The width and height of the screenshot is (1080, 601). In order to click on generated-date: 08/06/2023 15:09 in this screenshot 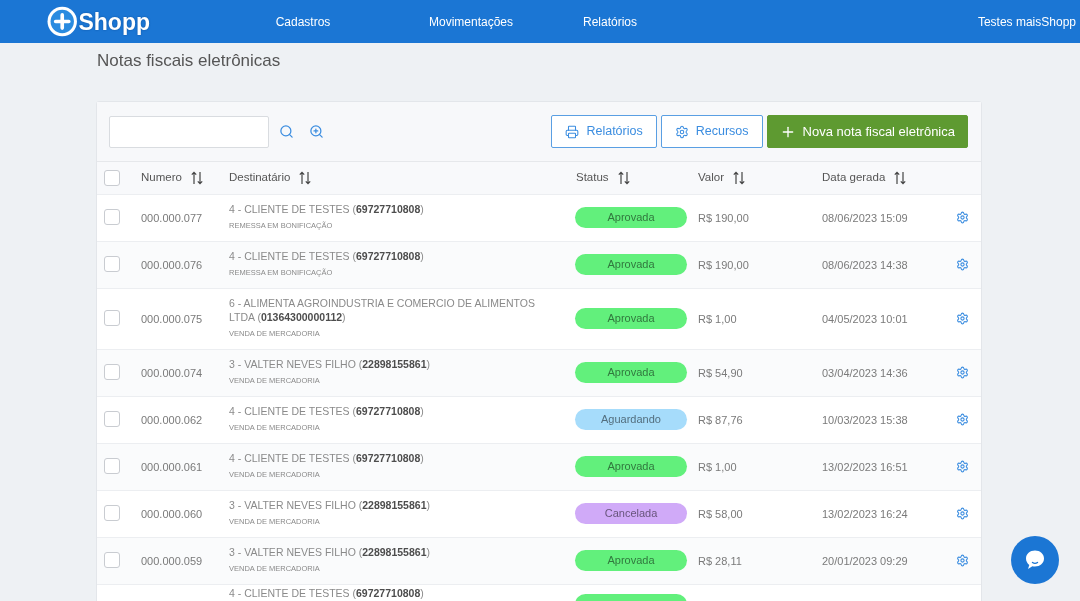, I will do `click(865, 218)`.